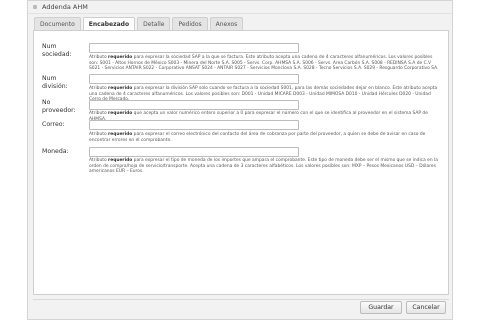 This screenshot has width=480, height=320. Describe the element at coordinates (194, 152) in the screenshot. I see `moneda-input` at that location.